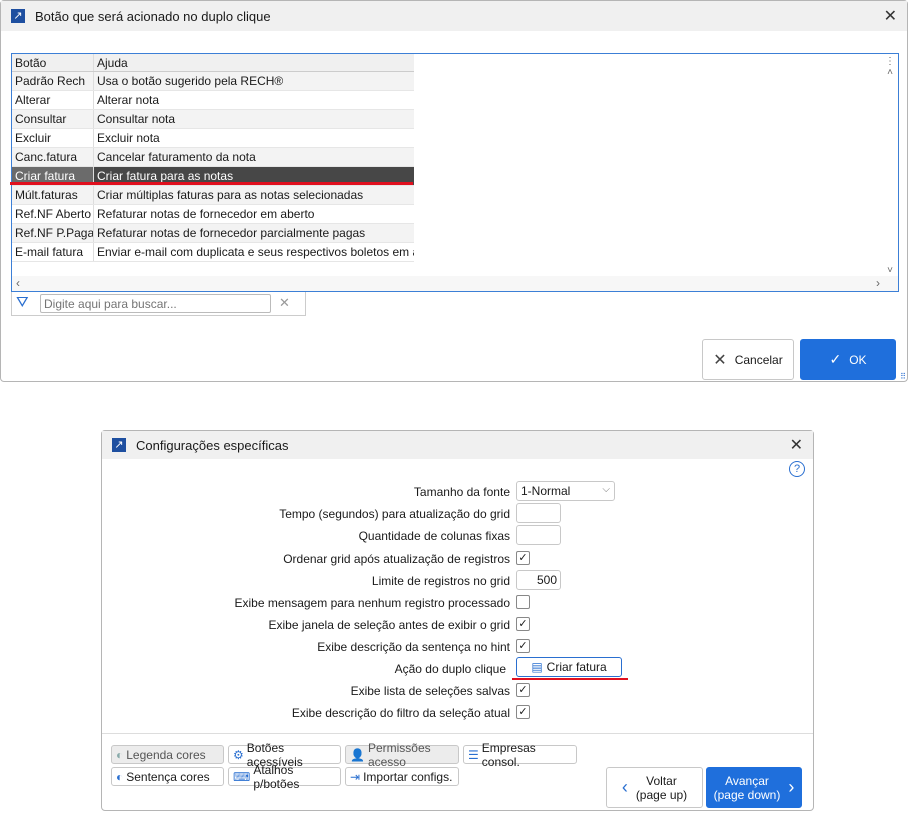 The height and width of the screenshot is (814, 908). Describe the element at coordinates (213, 157) in the screenshot. I see `table-row: Canc.fatura Cancelar faturamento da nota` at that location.